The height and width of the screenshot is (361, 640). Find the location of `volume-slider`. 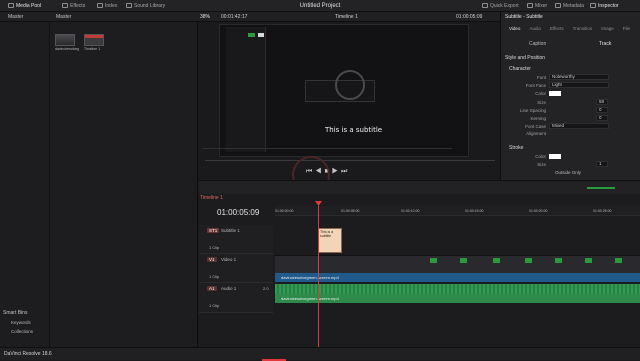

volume-slider is located at coordinates (601, 188).